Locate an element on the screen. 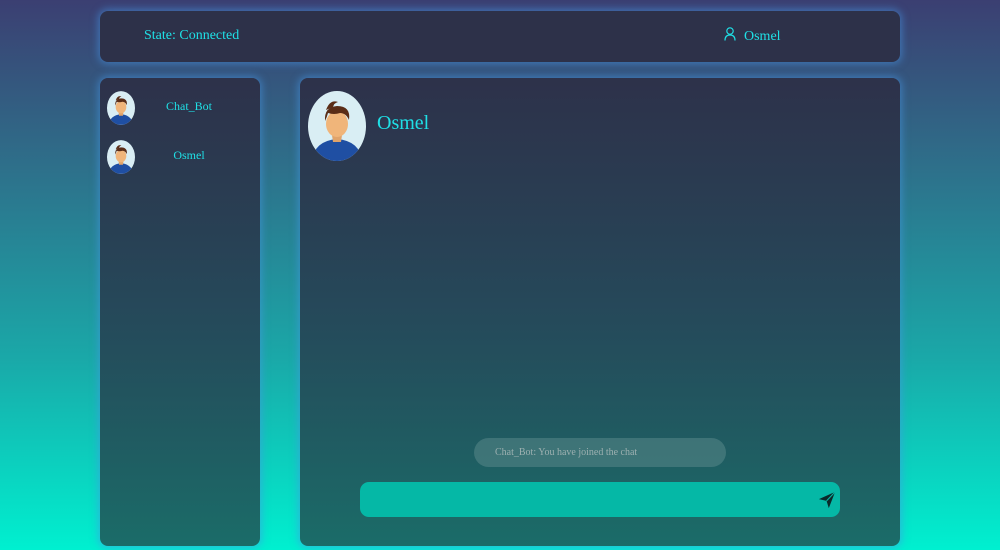 The width and height of the screenshot is (1000, 550). message-input-bar is located at coordinates (600, 500).